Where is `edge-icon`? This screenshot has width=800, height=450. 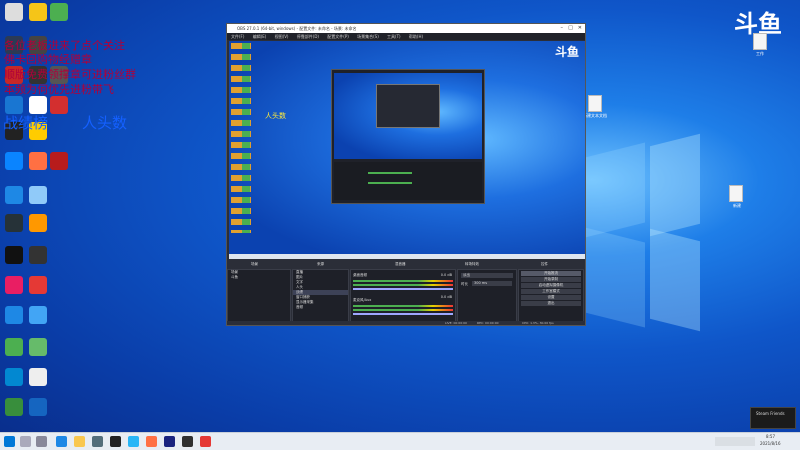
edge-icon is located at coordinates (61, 441).